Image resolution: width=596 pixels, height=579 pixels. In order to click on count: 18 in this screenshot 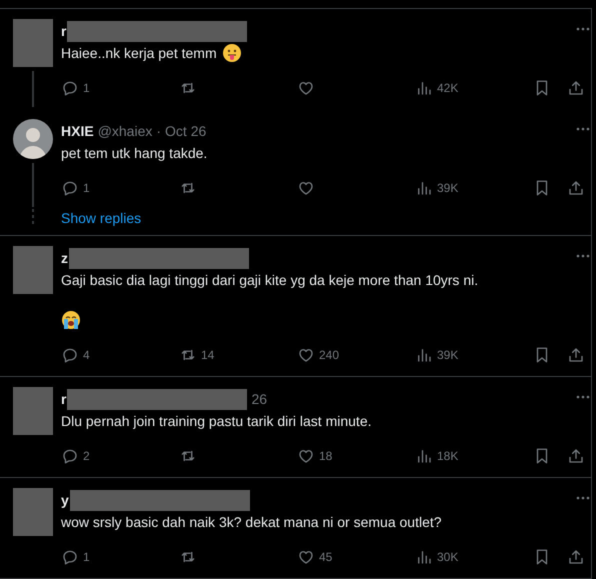, I will do `click(325, 456)`.